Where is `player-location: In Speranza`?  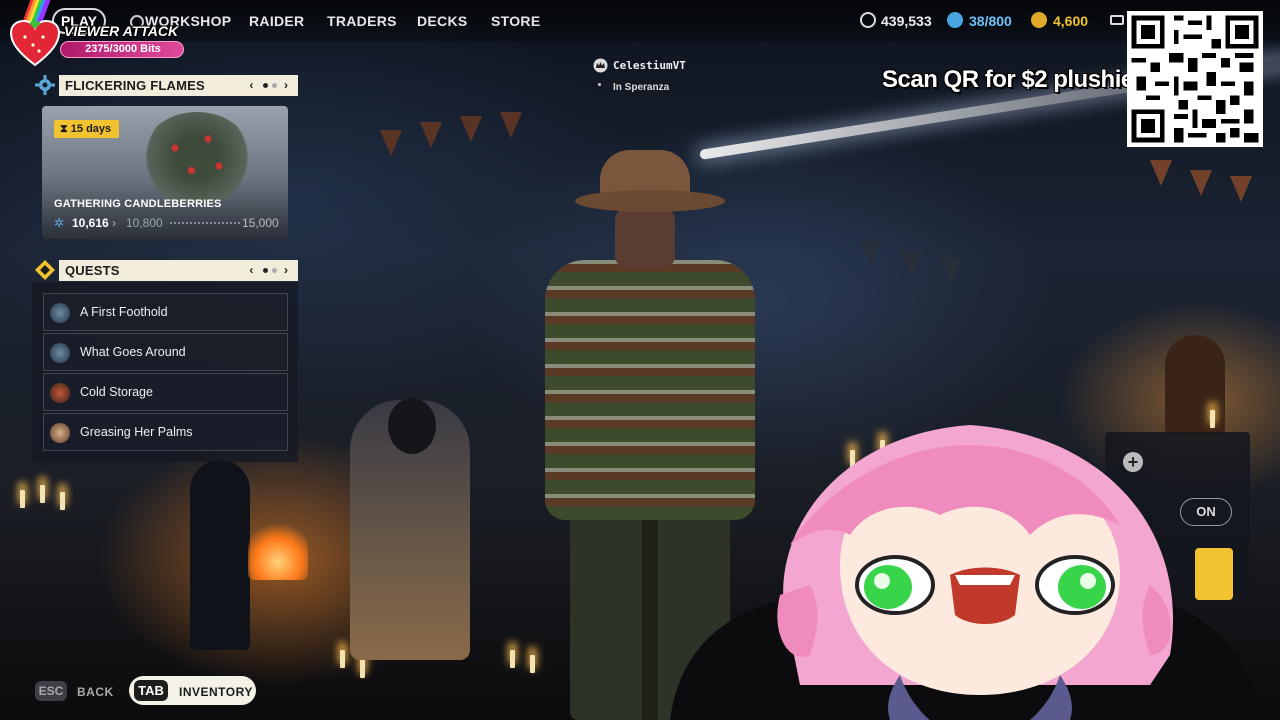 player-location: In Speranza is located at coordinates (641, 87).